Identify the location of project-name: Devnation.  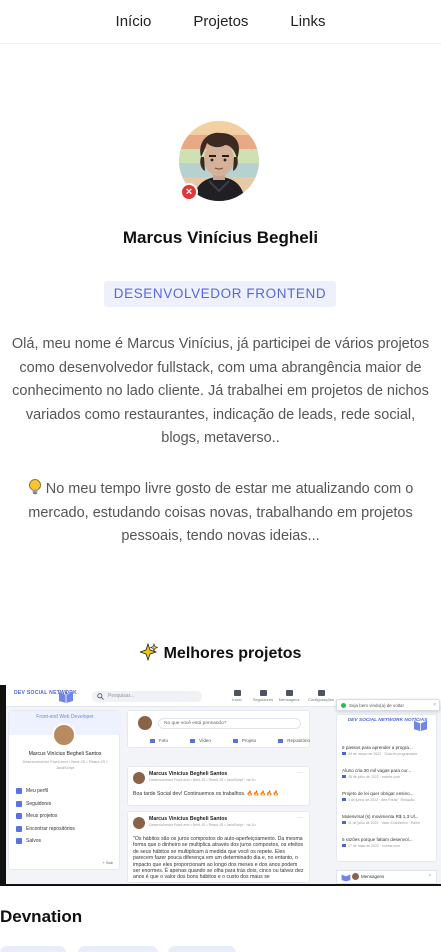
(41, 916).